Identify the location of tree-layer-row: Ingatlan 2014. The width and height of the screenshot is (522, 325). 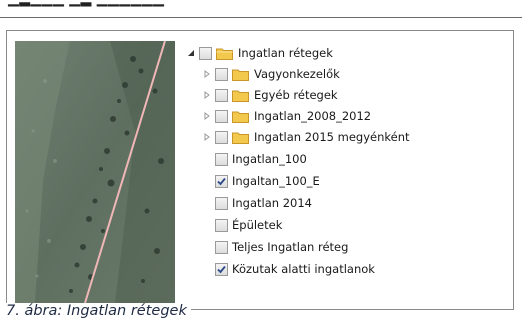
(263, 203).